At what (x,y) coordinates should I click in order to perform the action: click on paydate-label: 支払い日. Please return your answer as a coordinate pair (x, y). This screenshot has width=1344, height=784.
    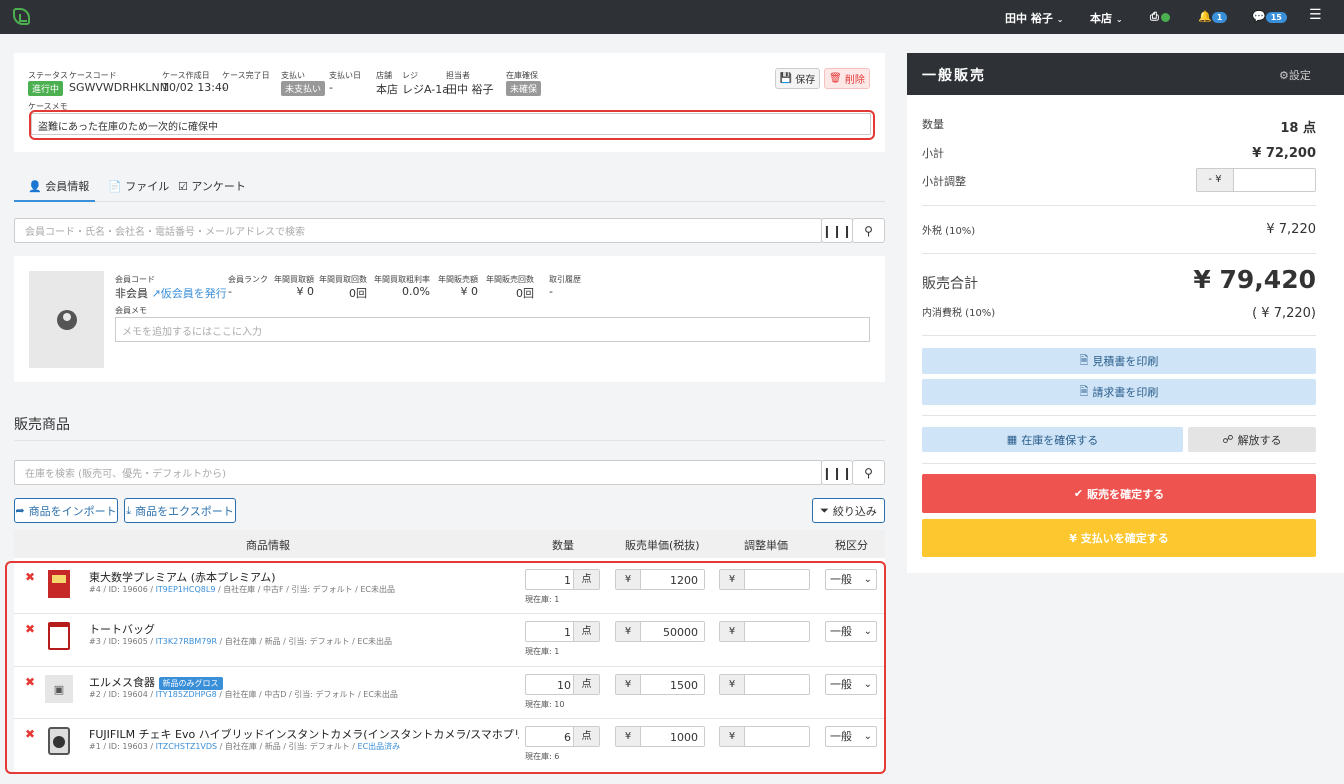
    Looking at the image, I should click on (345, 75).